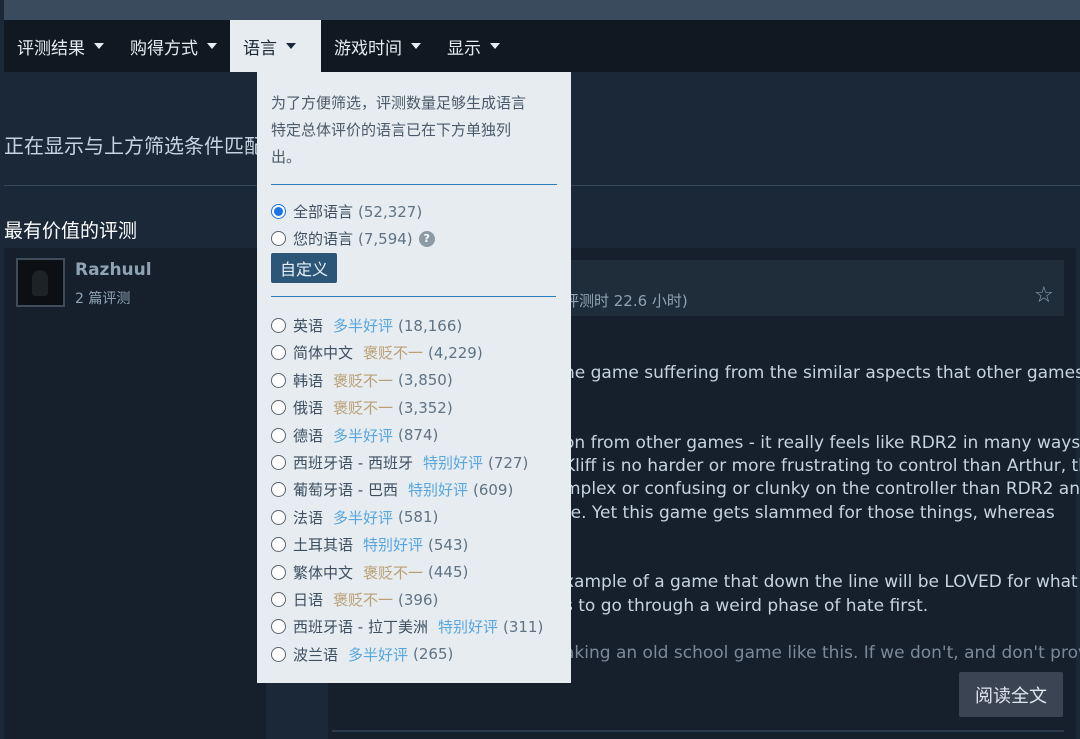 This screenshot has width=1080, height=739. Describe the element at coordinates (113, 270) in the screenshot. I see `author-name: Razhuul` at that location.